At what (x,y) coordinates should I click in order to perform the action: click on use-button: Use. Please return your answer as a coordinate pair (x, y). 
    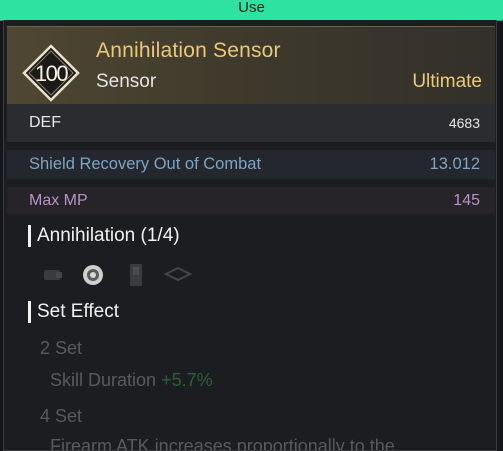
    Looking at the image, I should click on (251, 10).